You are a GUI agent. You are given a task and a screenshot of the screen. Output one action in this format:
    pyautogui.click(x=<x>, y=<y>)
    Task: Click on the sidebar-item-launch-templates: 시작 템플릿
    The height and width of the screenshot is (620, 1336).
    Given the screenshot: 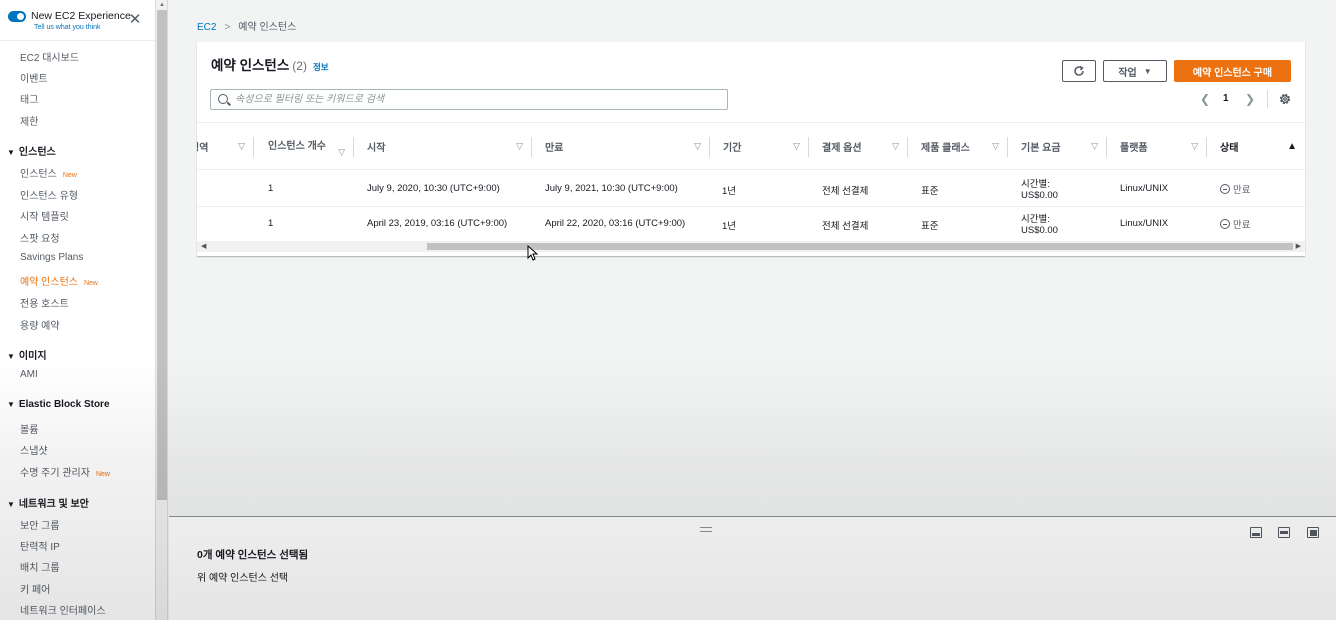 What is the action you would take?
    pyautogui.click(x=44, y=215)
    